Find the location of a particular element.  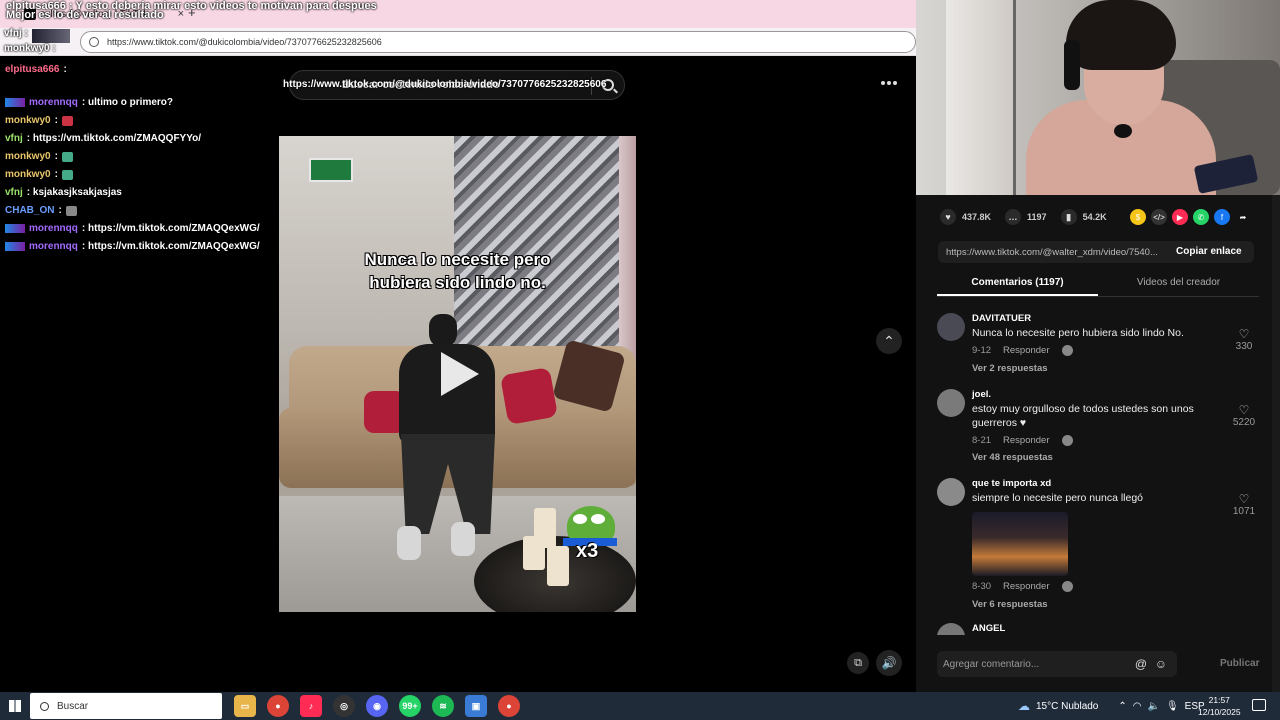

facebook-icon: f is located at coordinates (1222, 217).